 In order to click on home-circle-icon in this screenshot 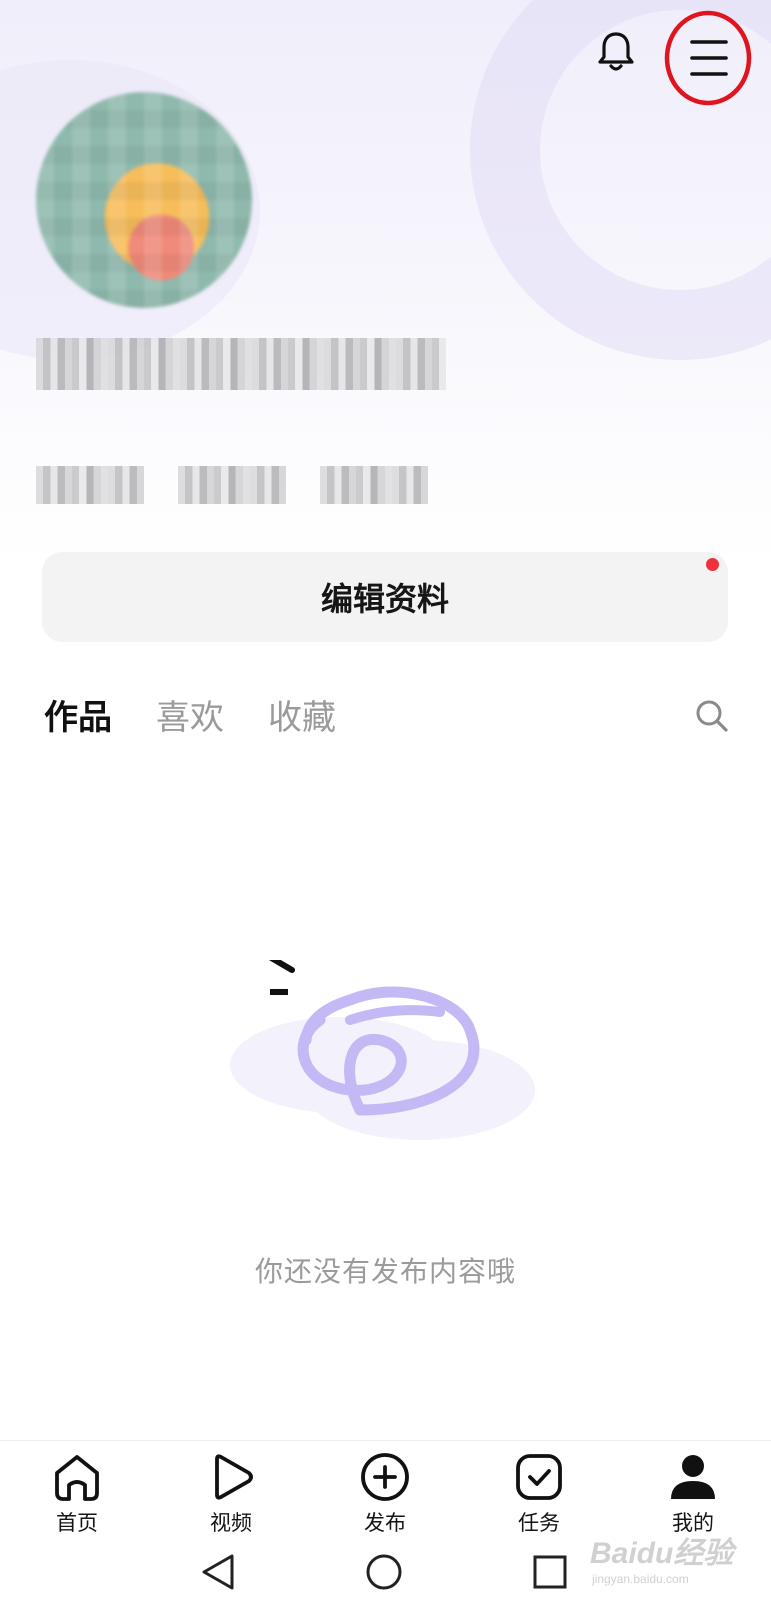, I will do `click(384, 1574)`.